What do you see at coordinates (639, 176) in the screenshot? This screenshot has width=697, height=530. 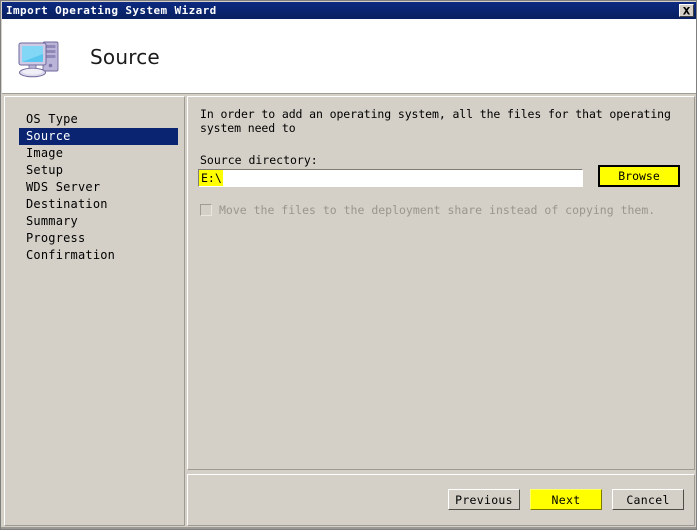 I see `browse-button: Browse` at bounding box center [639, 176].